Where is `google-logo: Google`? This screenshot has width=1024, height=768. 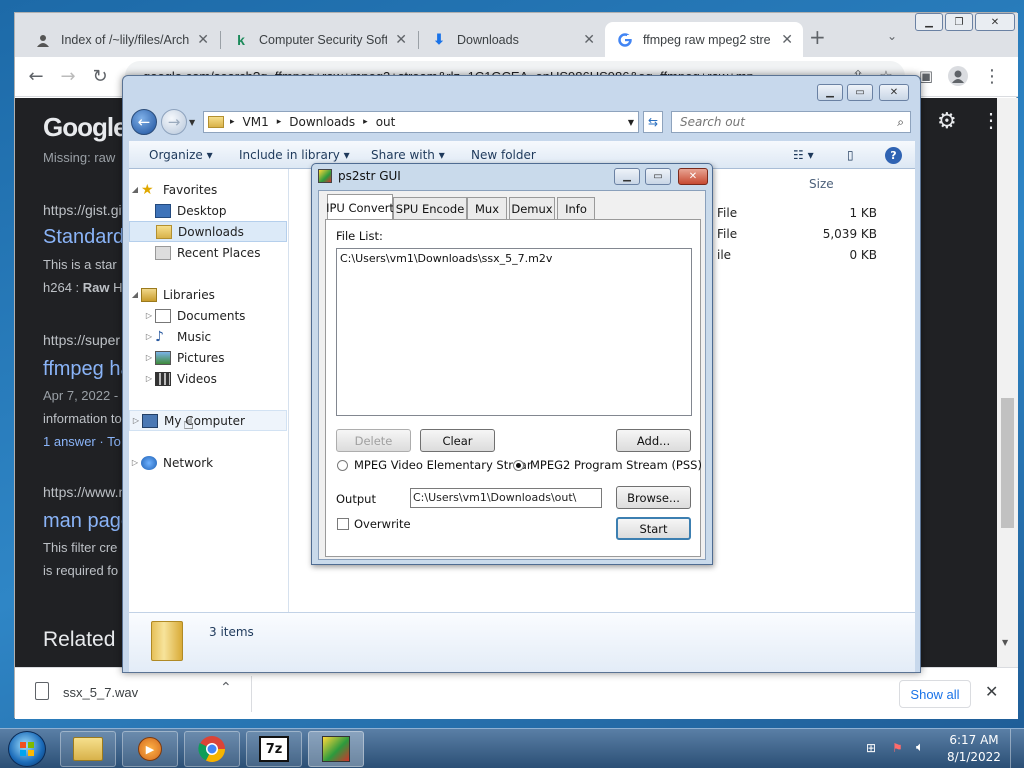
google-logo: Google is located at coordinates (85, 127).